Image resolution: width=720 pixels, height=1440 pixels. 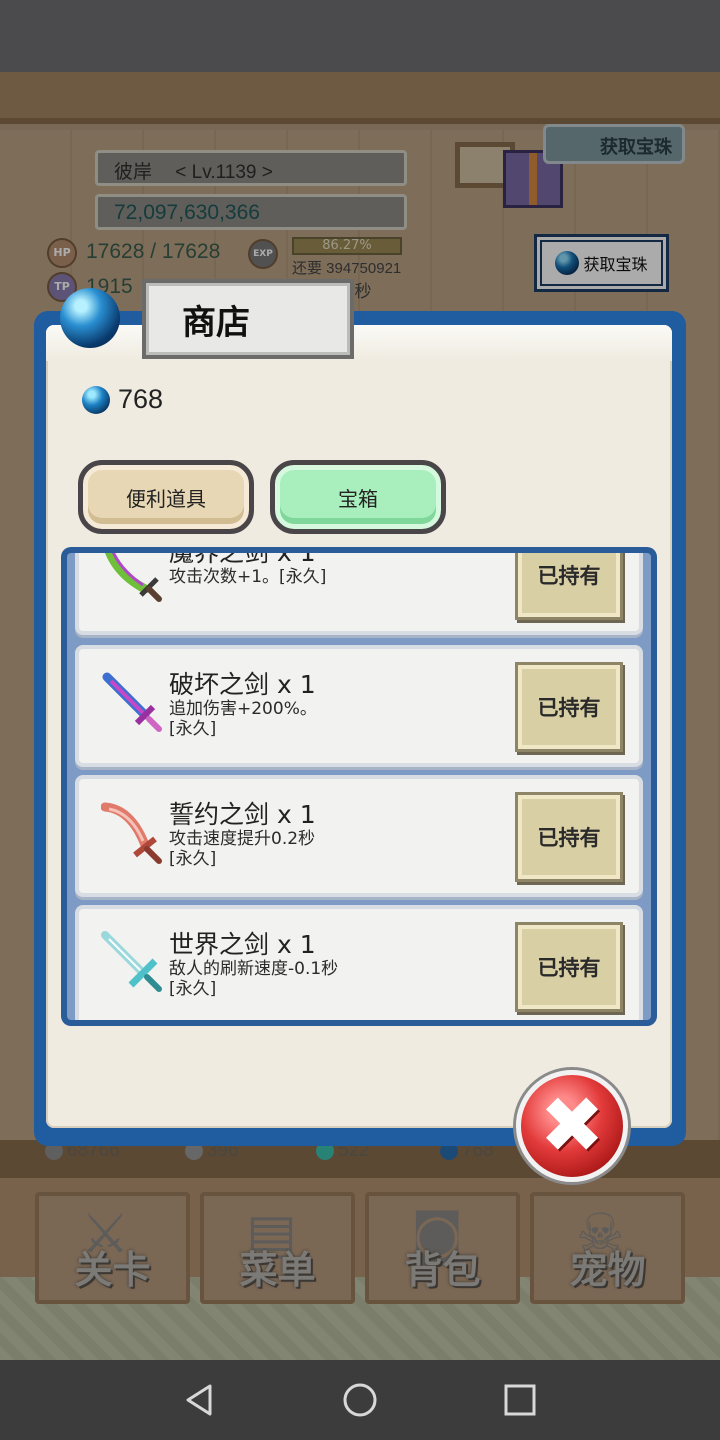 I want to click on close-button: ✖, so click(x=572, y=1126).